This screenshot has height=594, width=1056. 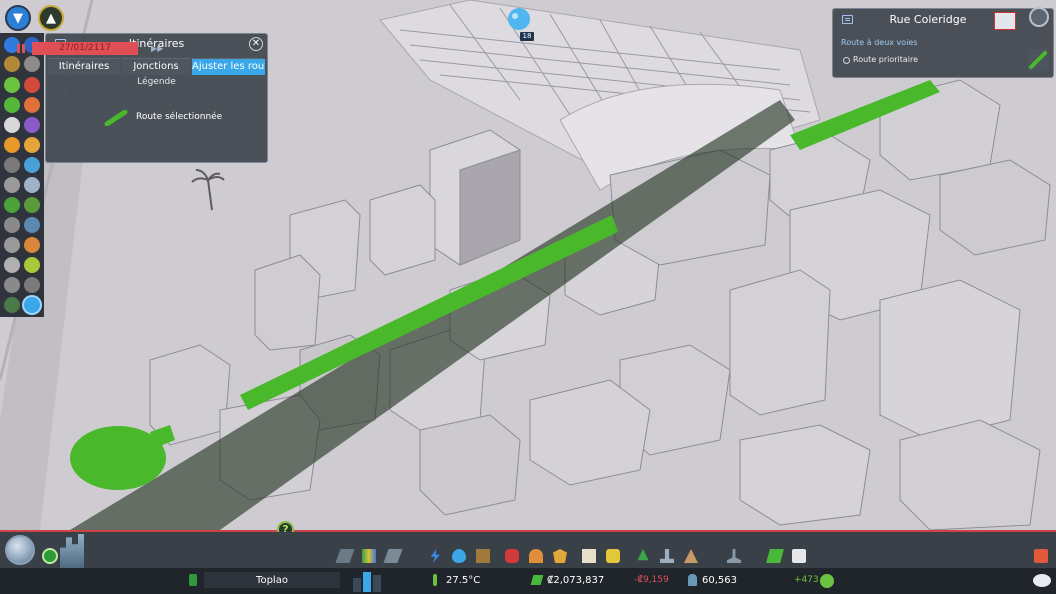 What do you see at coordinates (12, 305) in the screenshot?
I see `speed-icon` at bounding box center [12, 305].